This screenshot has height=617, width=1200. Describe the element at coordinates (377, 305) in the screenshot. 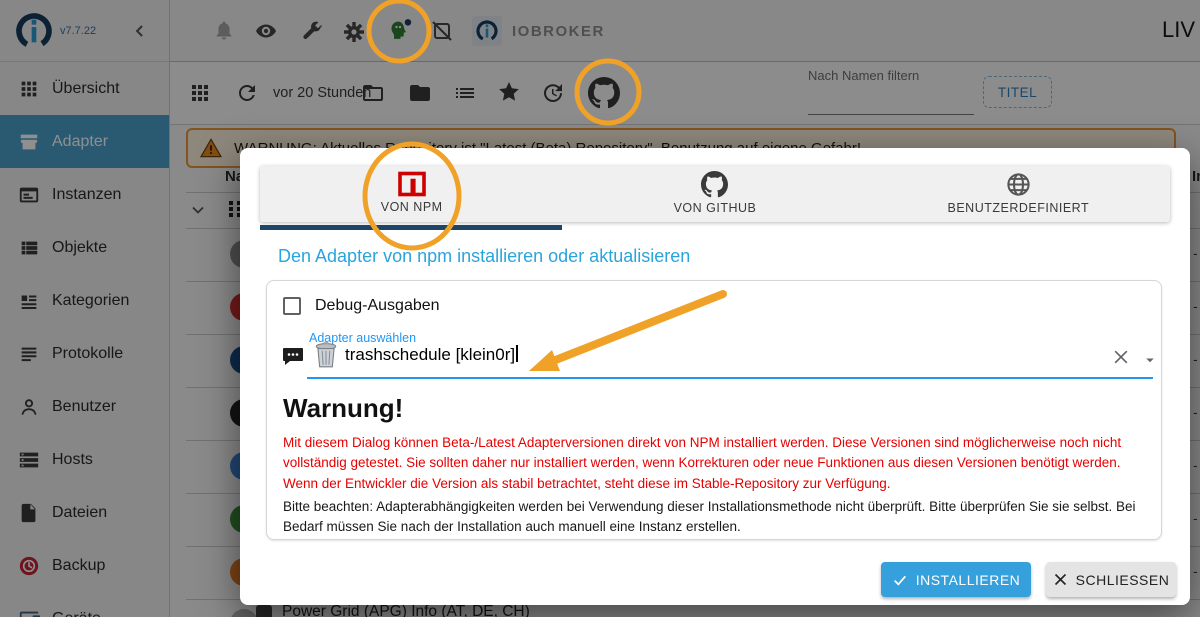

I see `debug-output-label: Debug-Ausgaben` at that location.